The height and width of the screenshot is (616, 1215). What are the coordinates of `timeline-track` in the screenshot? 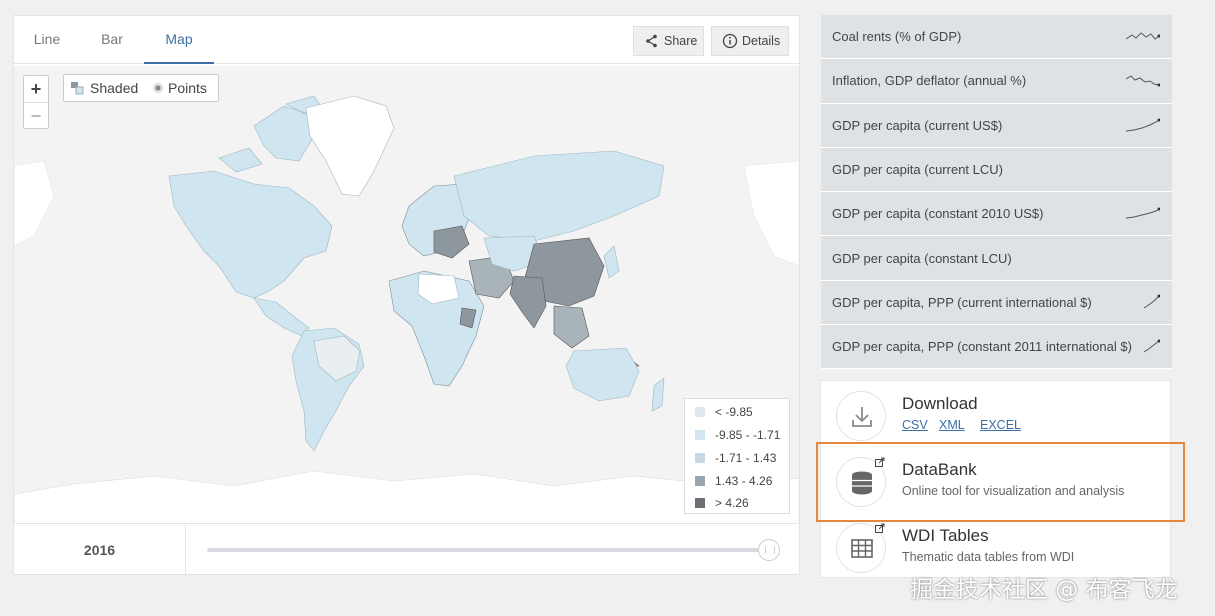 It's located at (490, 550).